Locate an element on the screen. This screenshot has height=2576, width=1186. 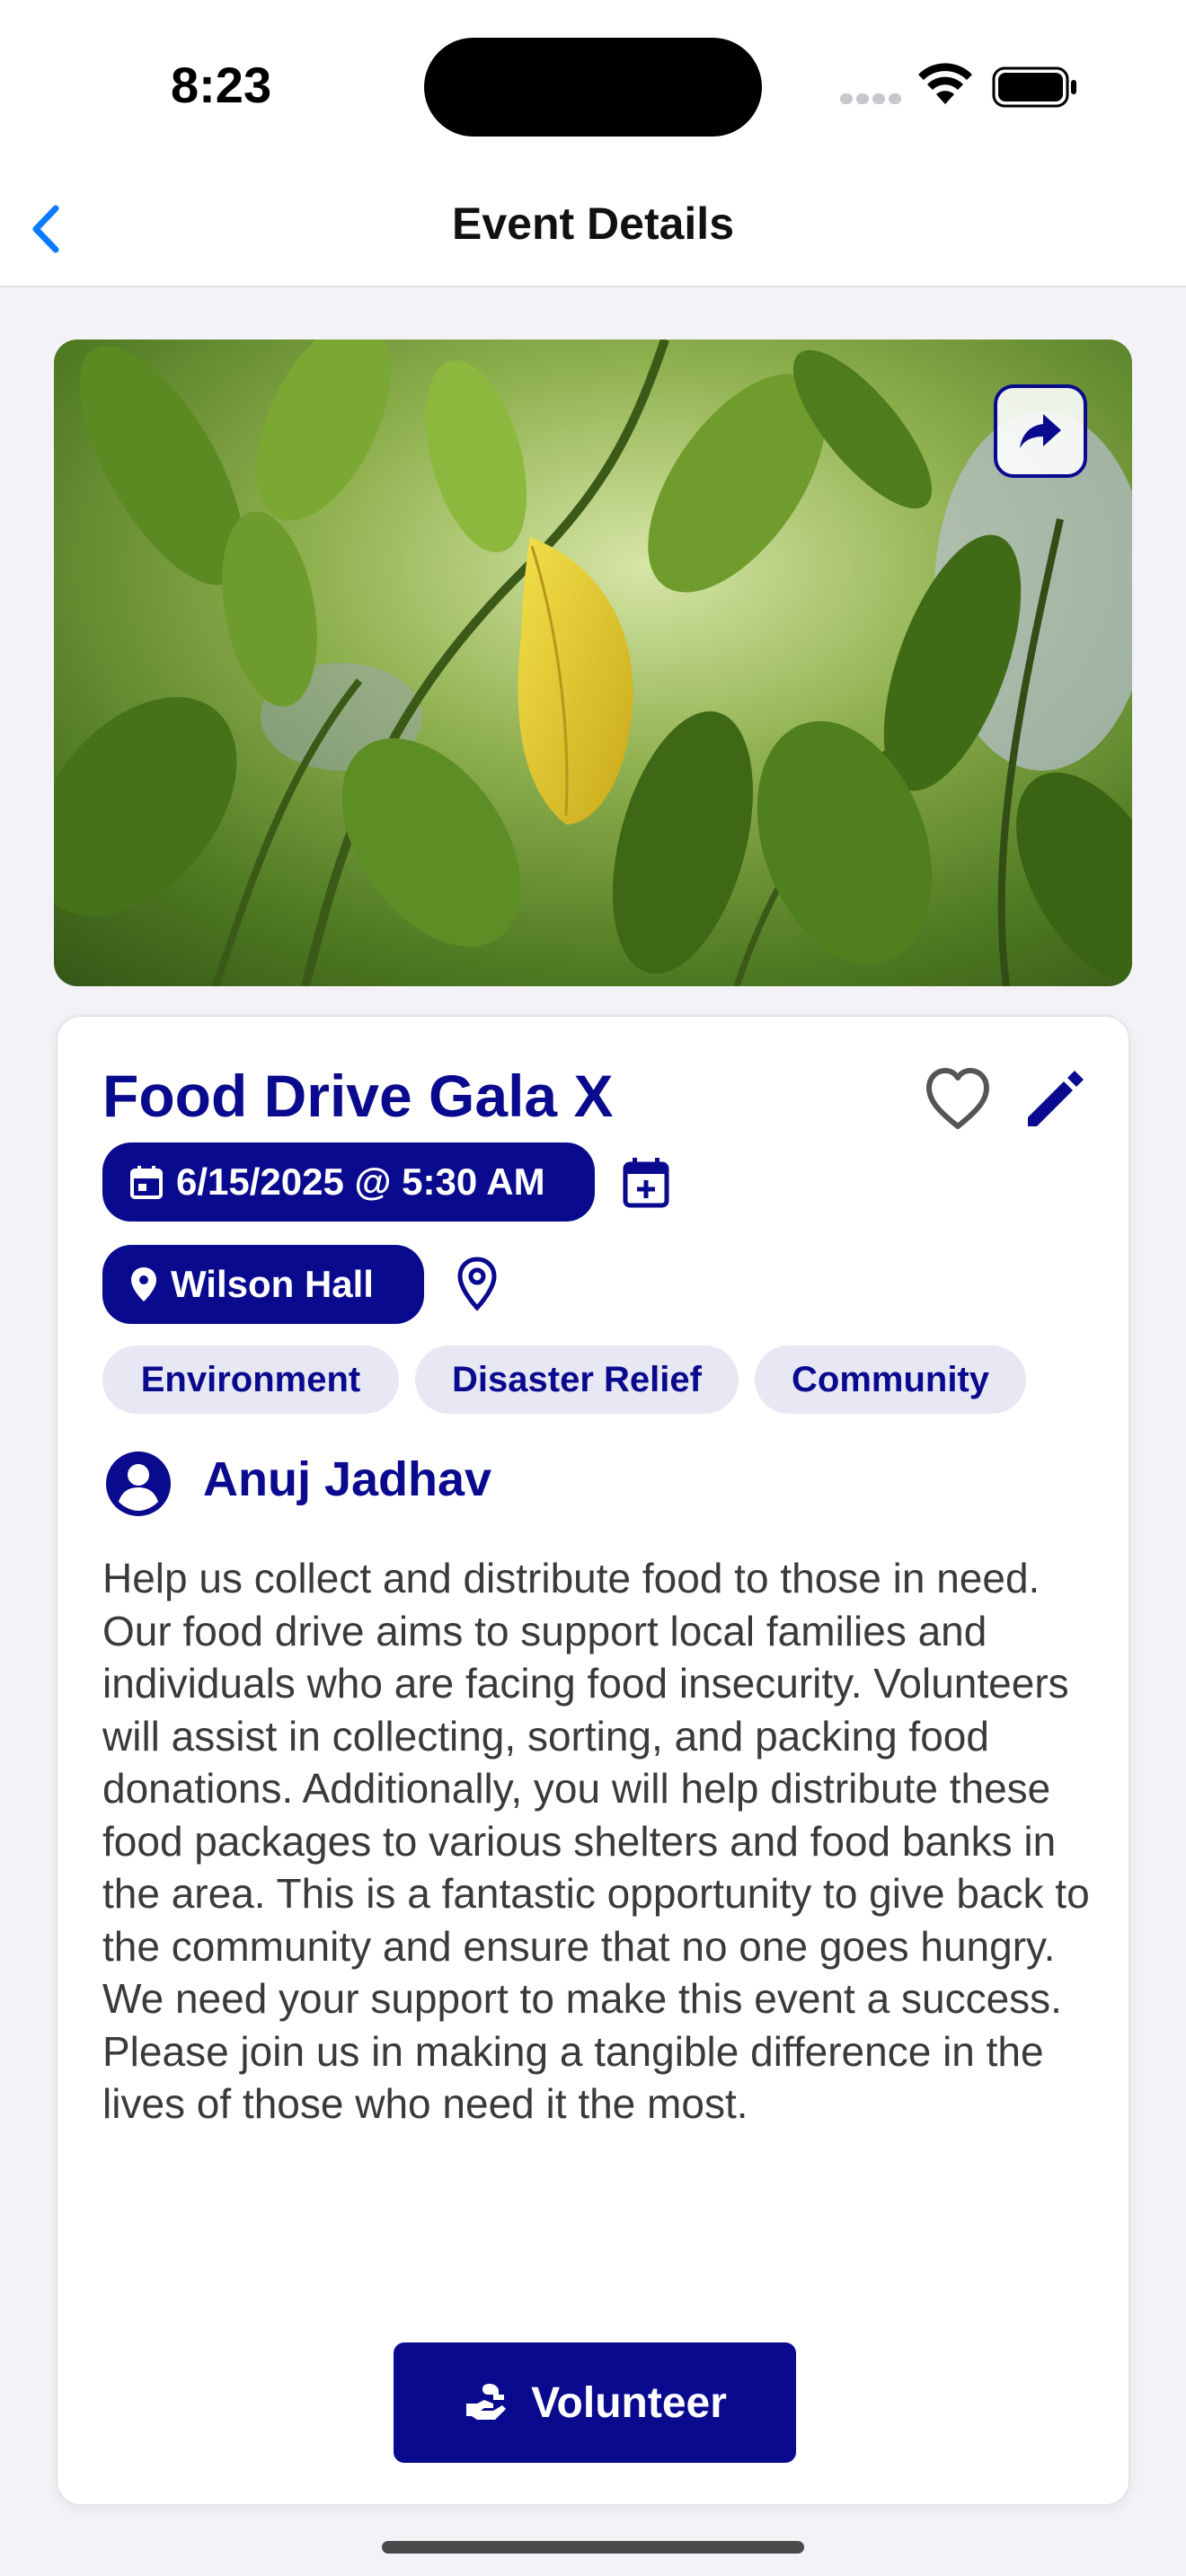
favorite-button is located at coordinates (958, 1099).